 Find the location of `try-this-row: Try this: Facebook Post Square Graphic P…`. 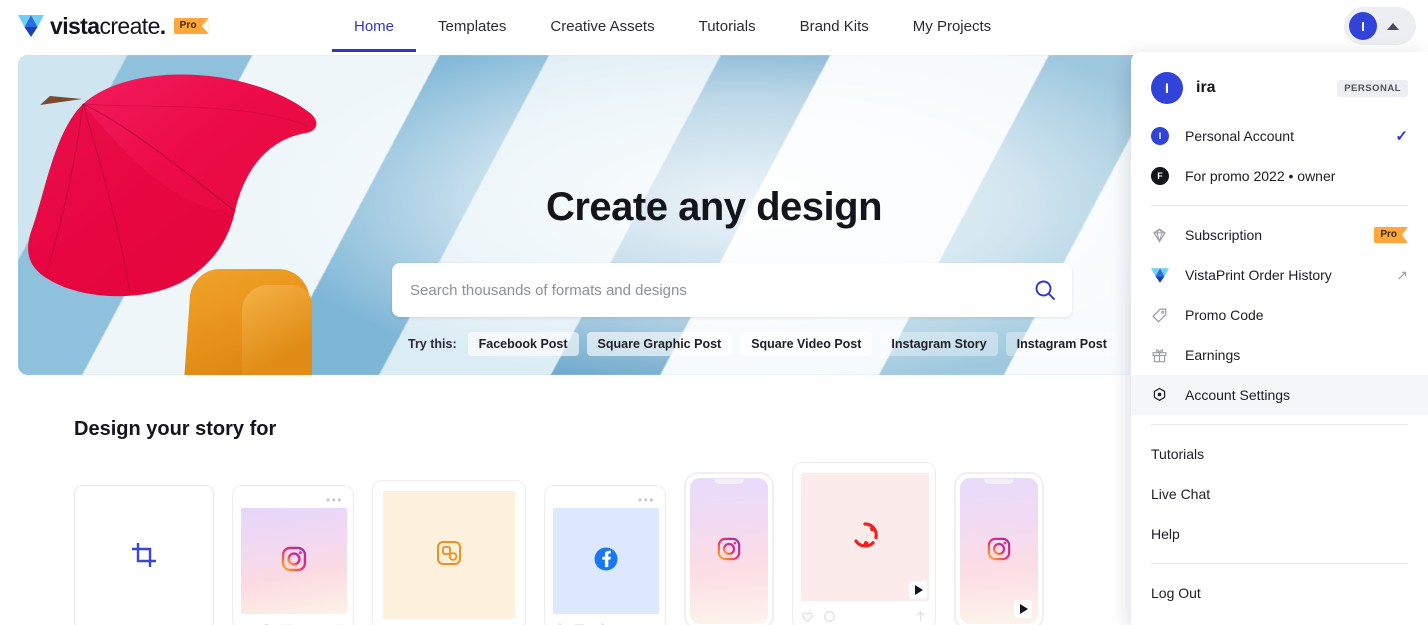

try-this-row: Try this: Facebook Post Square Graphic P… is located at coordinates (763, 344).